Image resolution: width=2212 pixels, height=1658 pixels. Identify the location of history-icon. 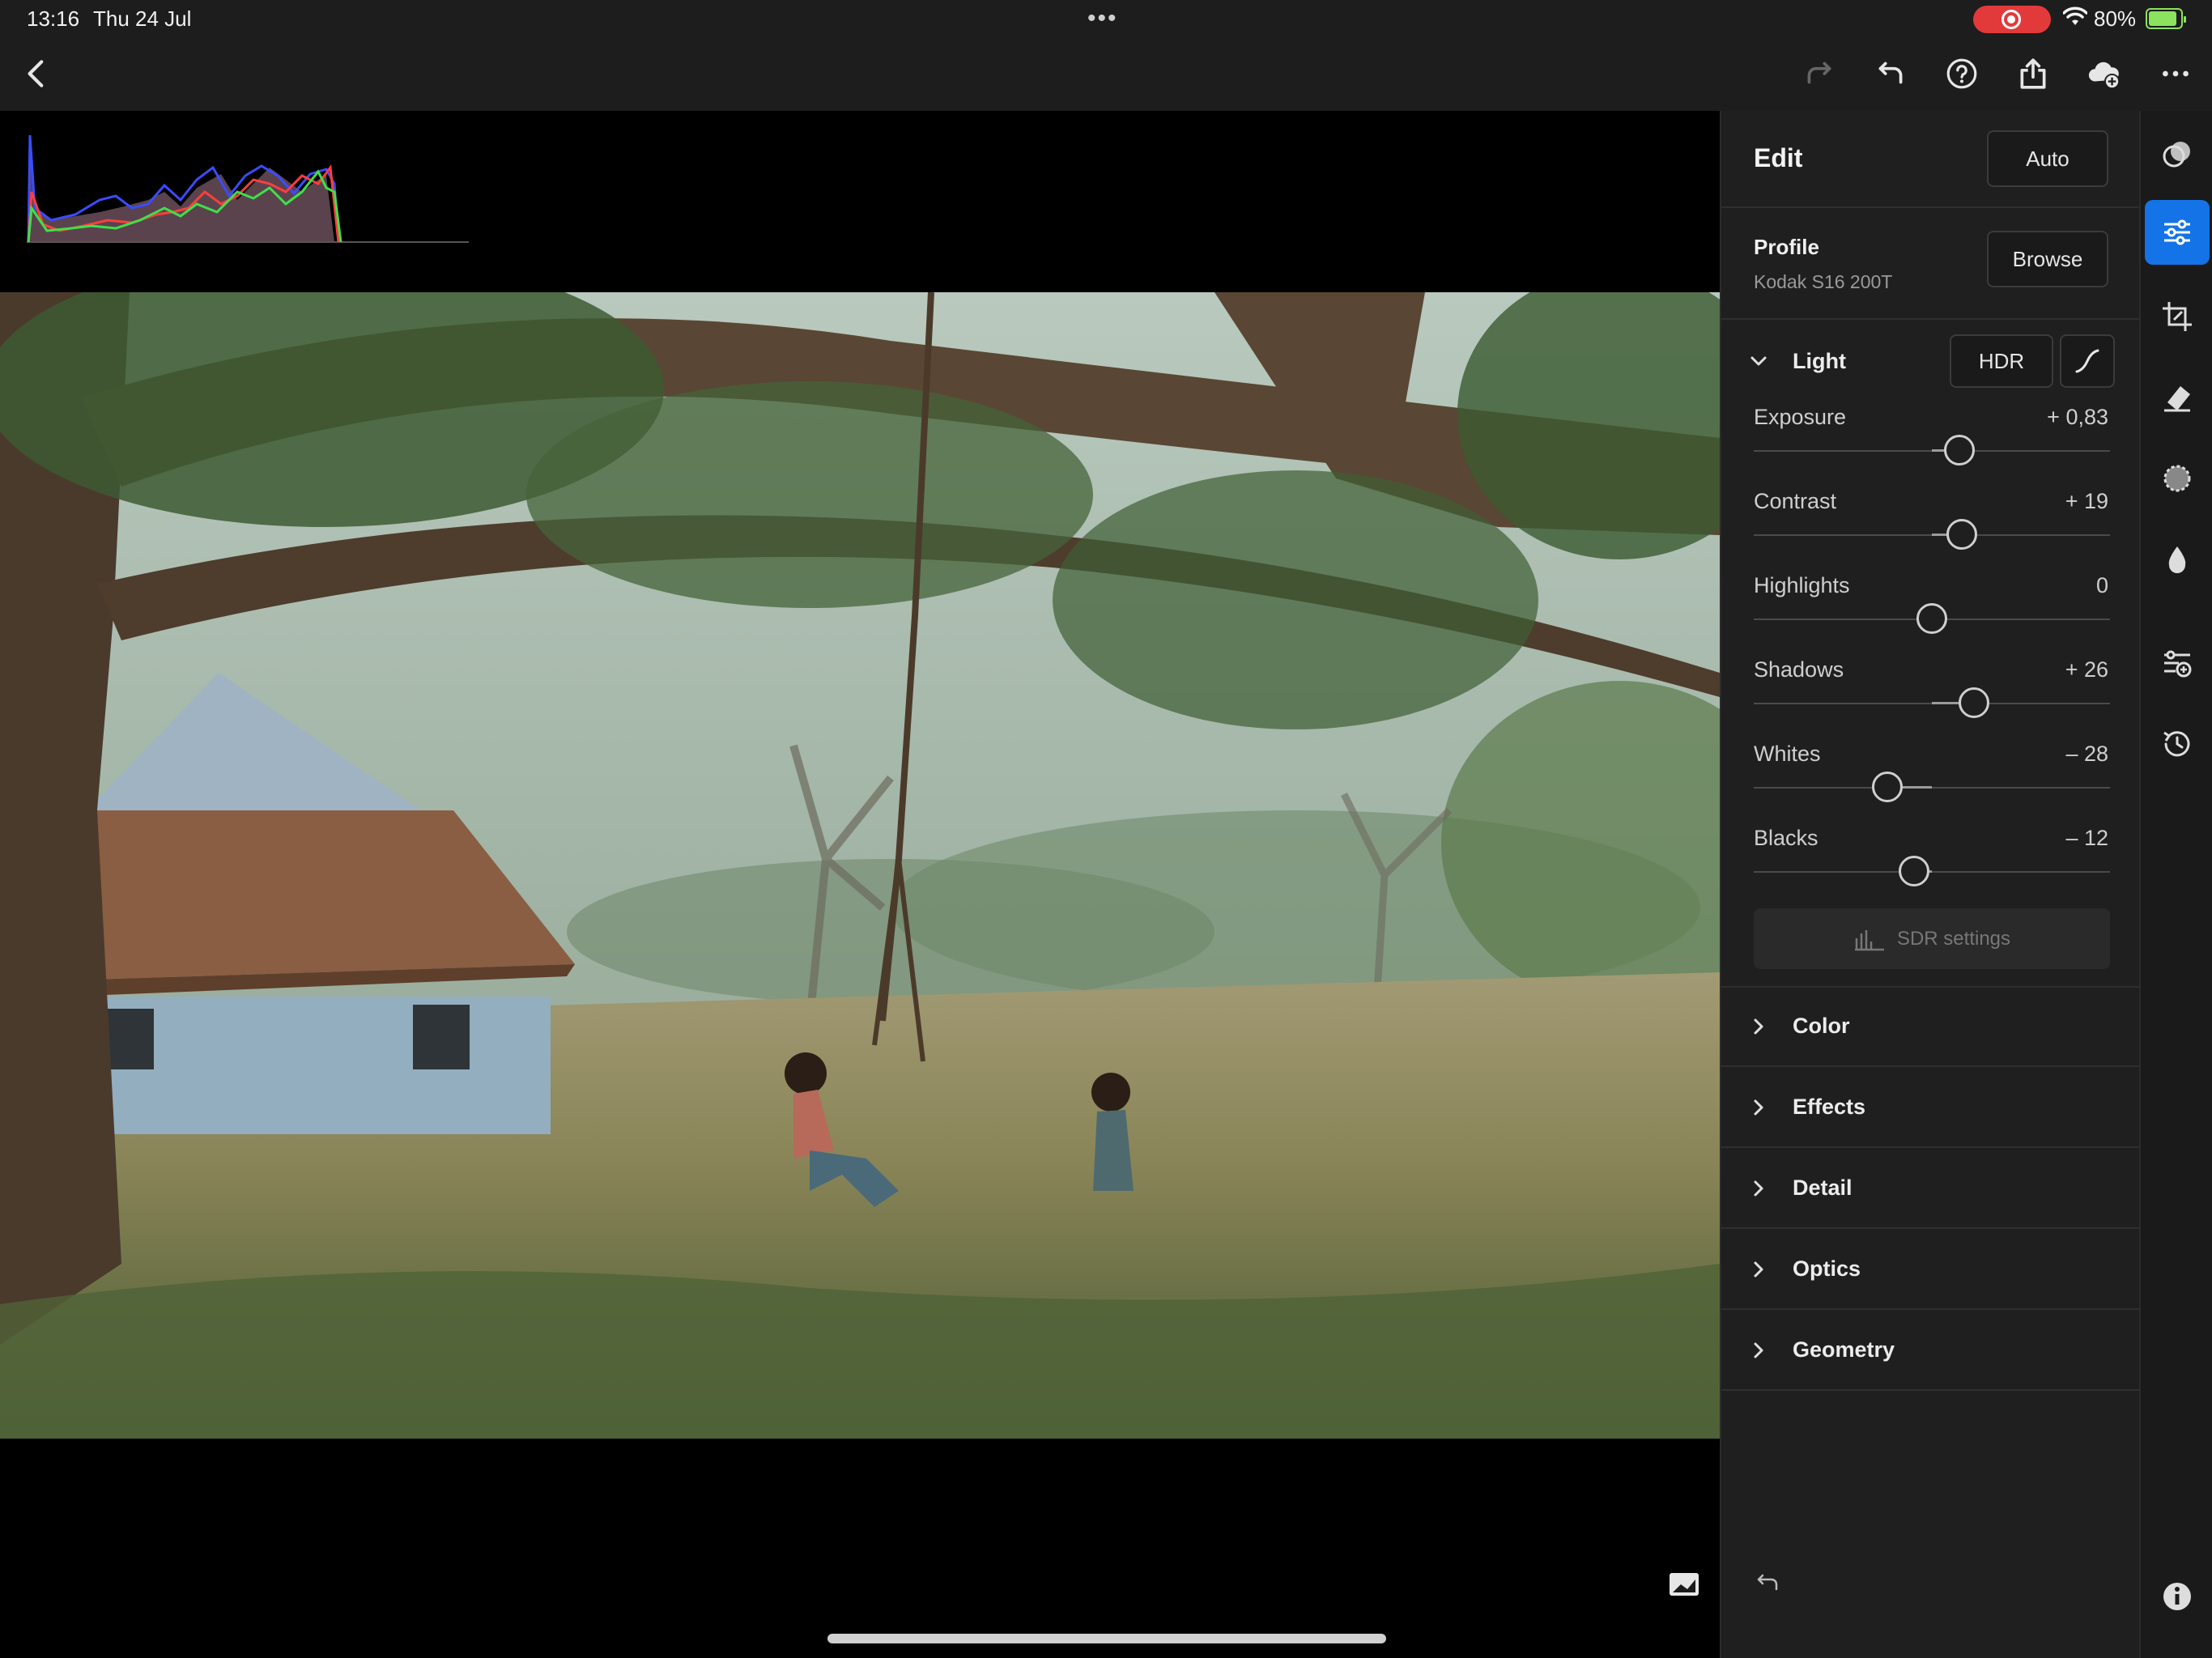
(2177, 744).